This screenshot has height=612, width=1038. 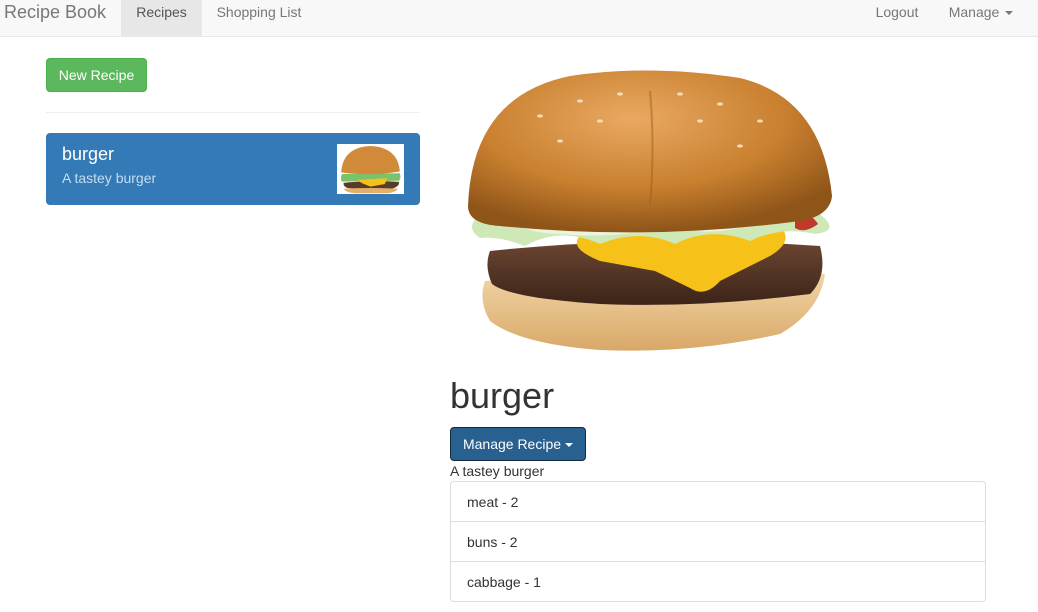 I want to click on manage-recipe-label: Manage Recipe, so click(x=512, y=444).